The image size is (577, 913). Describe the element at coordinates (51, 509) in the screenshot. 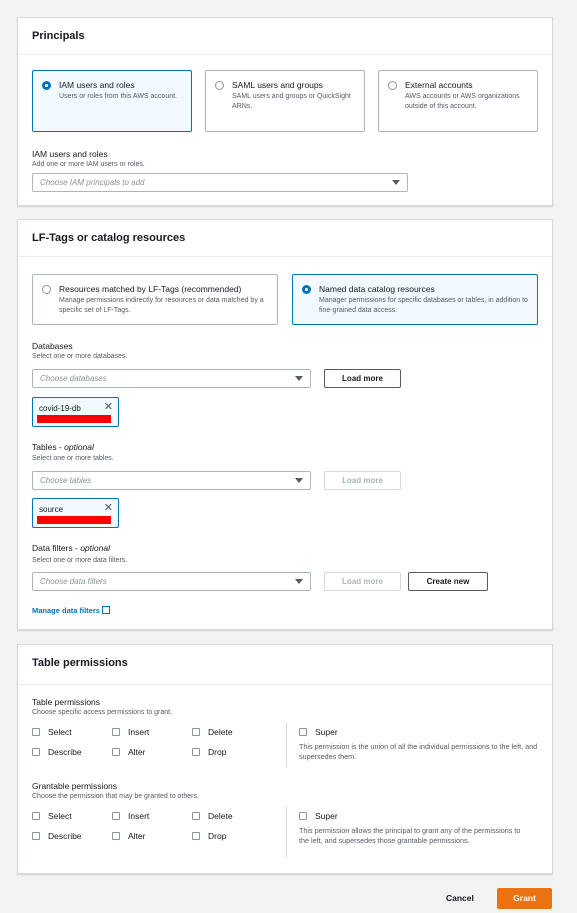

I see `table-token-label: source` at that location.